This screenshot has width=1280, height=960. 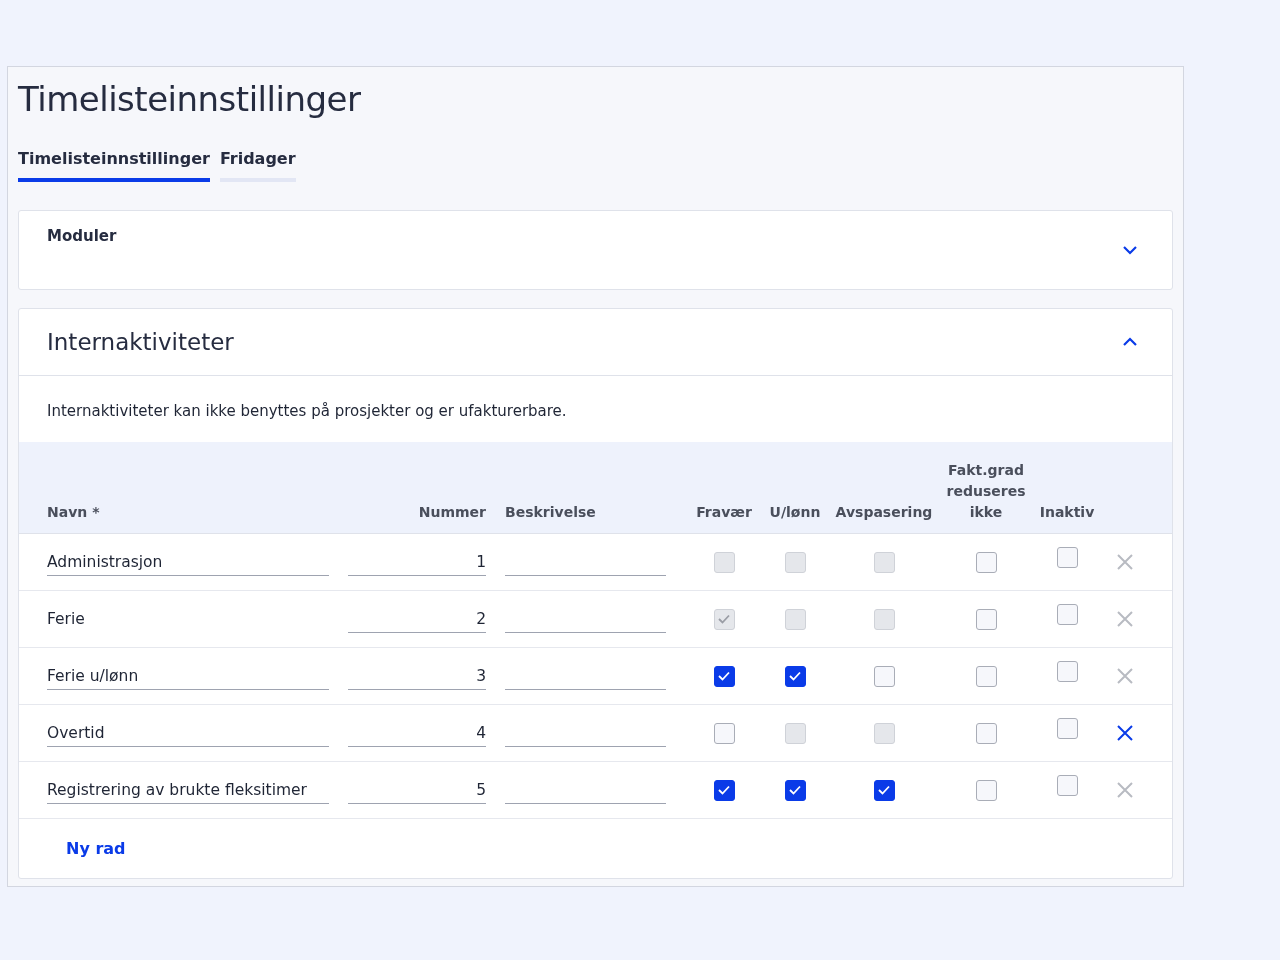 What do you see at coordinates (551, 512) in the screenshot?
I see `column-header: Beskrivelse` at bounding box center [551, 512].